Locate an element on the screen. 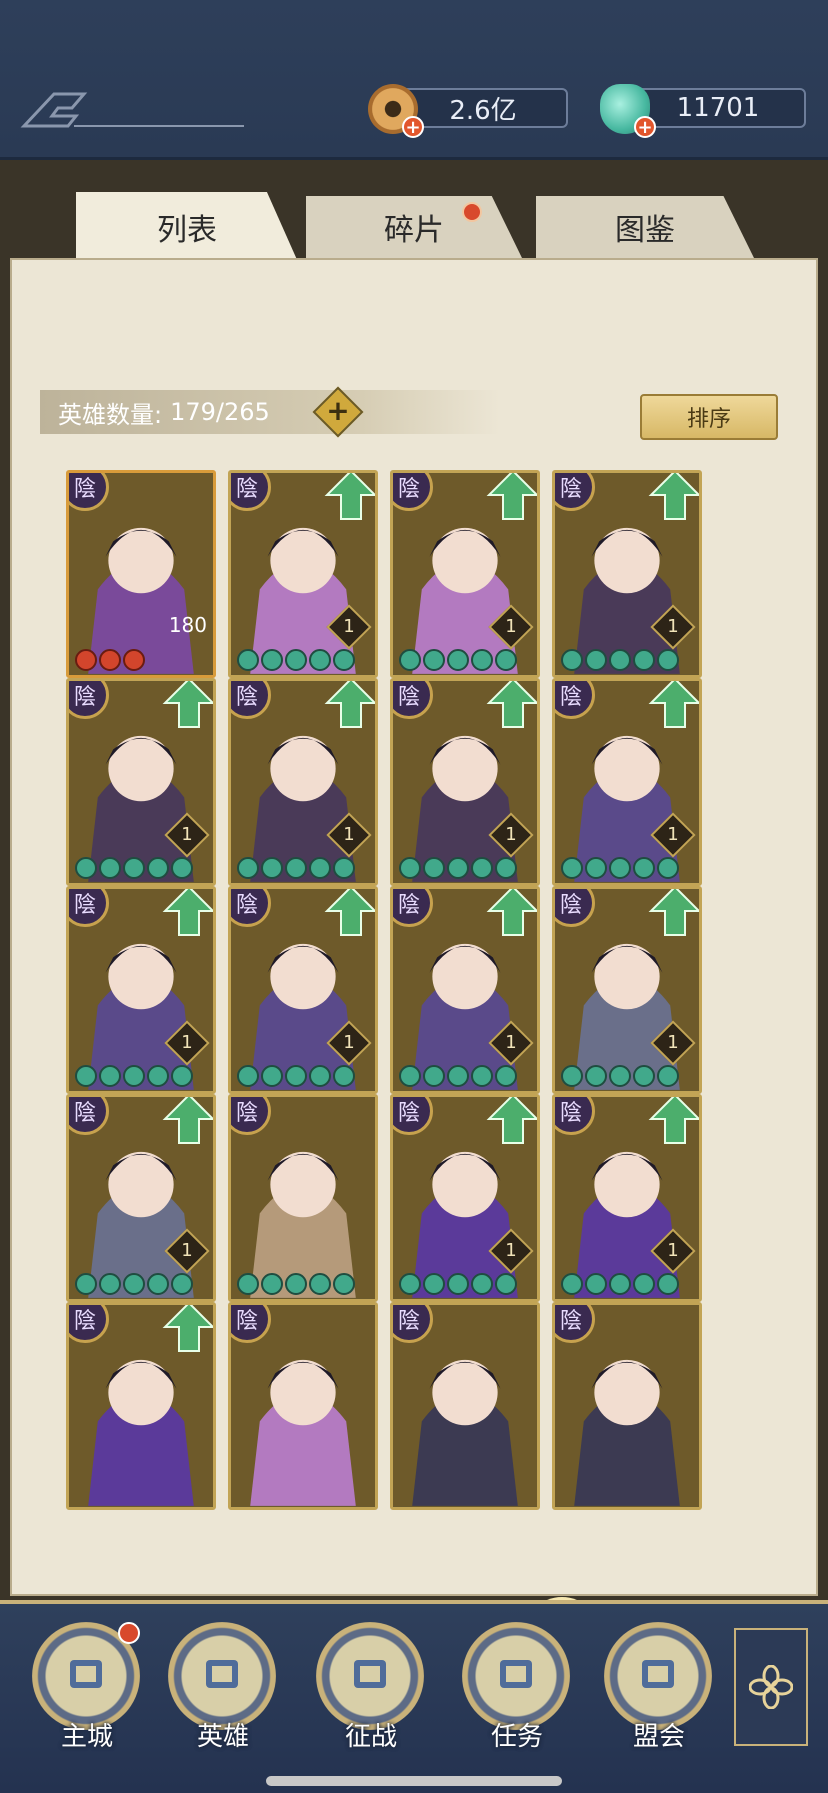 The image size is (828, 1793). hero-card: 陰 180 is located at coordinates (141, 574).